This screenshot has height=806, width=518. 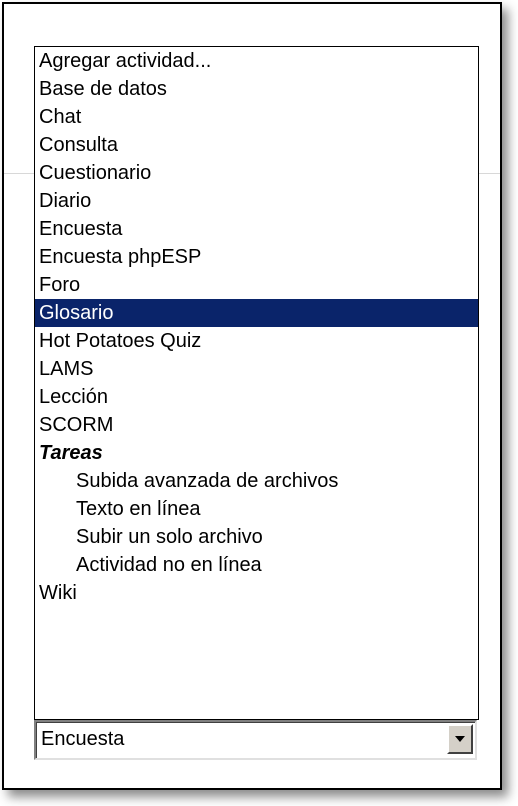 I want to click on option-subida-avanzada-de-archivos: Subida avanzada de archivos, so click(x=256, y=481).